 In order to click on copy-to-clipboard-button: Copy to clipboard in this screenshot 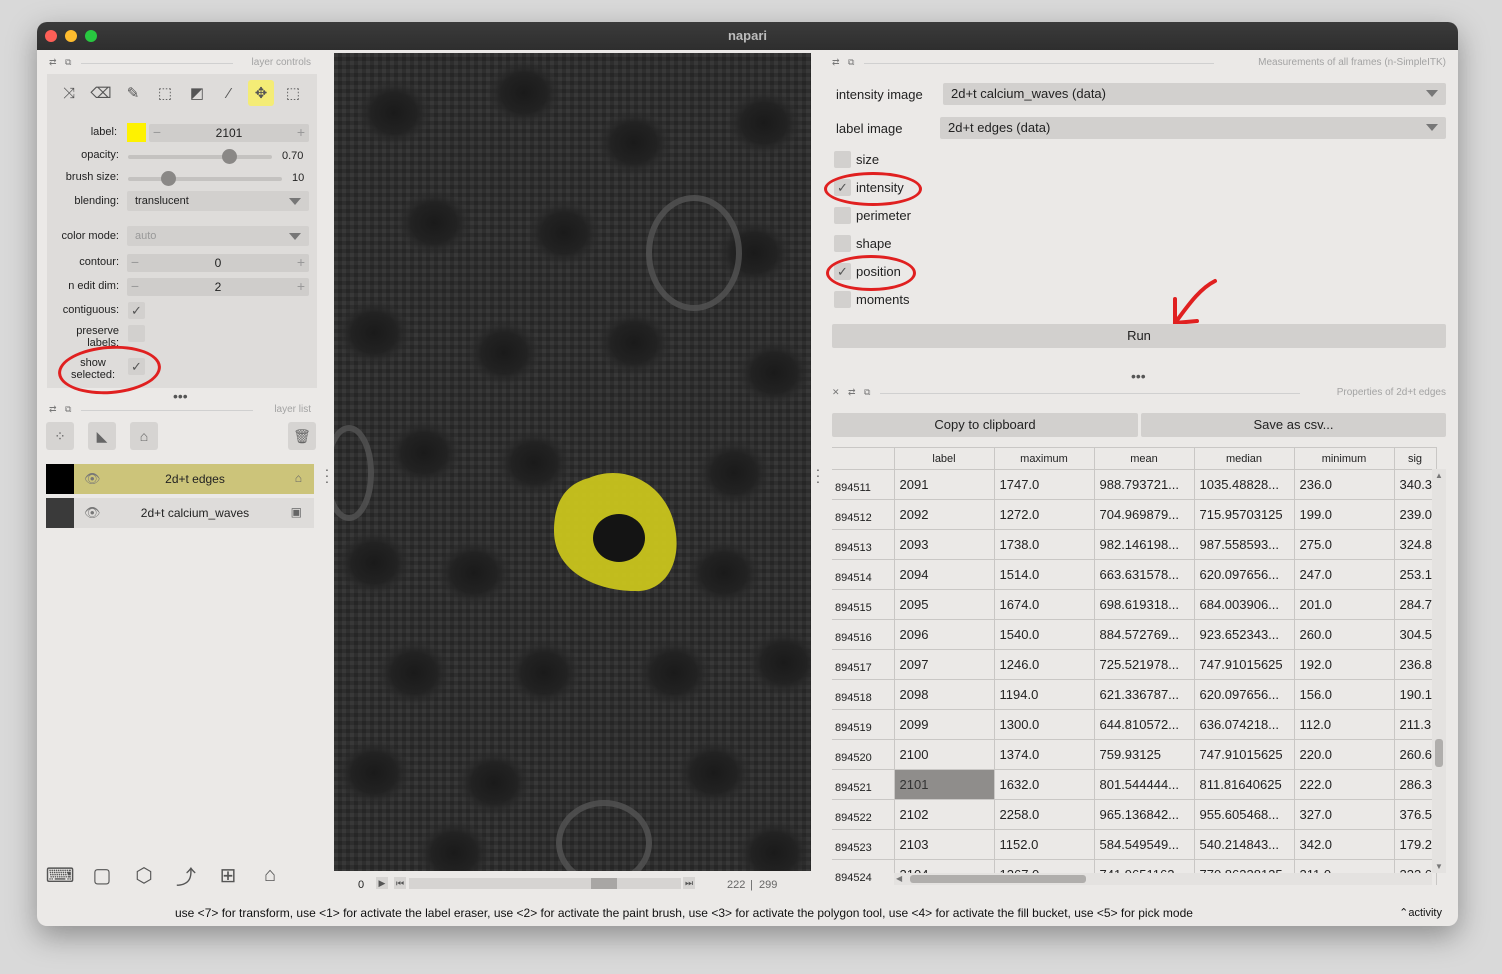, I will do `click(985, 425)`.